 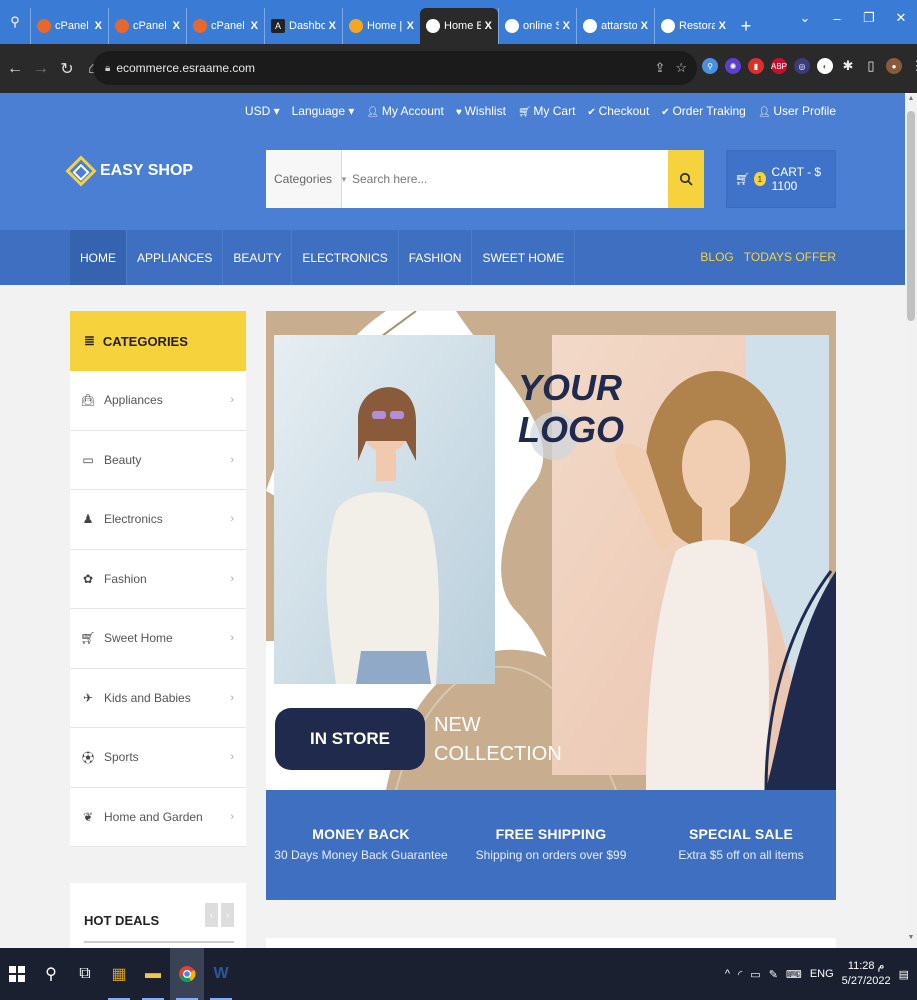 What do you see at coordinates (825, 66) in the screenshot?
I see `extension-green-icon: ◐` at bounding box center [825, 66].